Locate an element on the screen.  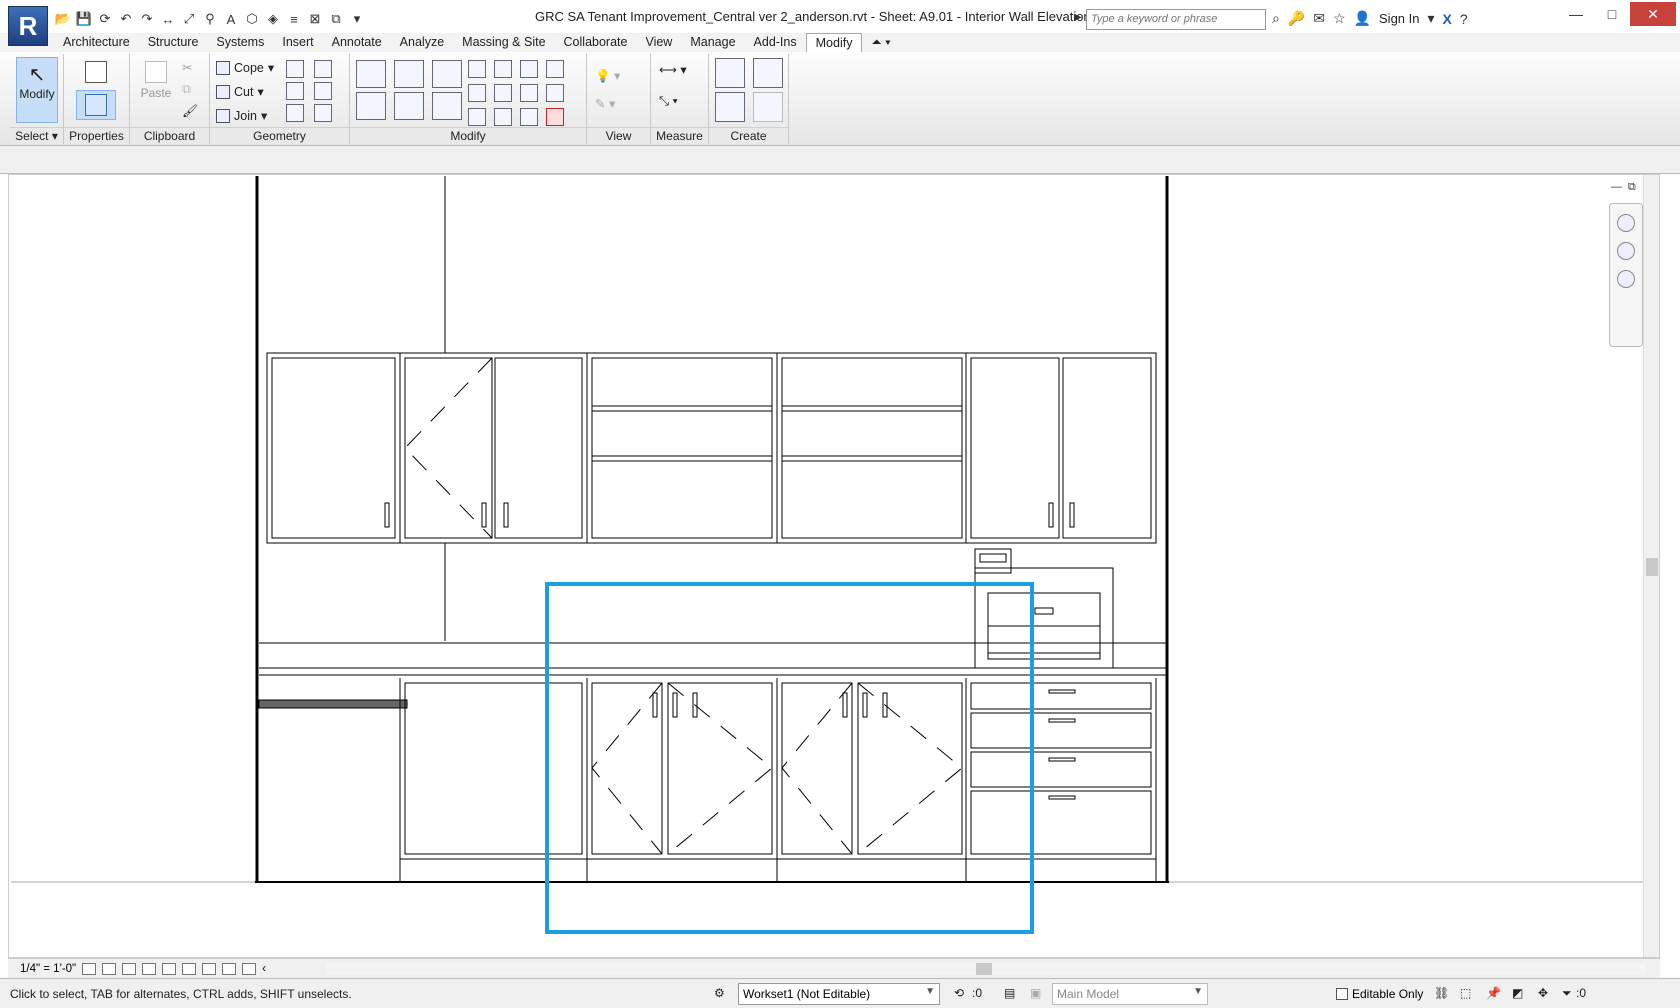
measure-icon: ↔ is located at coordinates (168, 19).